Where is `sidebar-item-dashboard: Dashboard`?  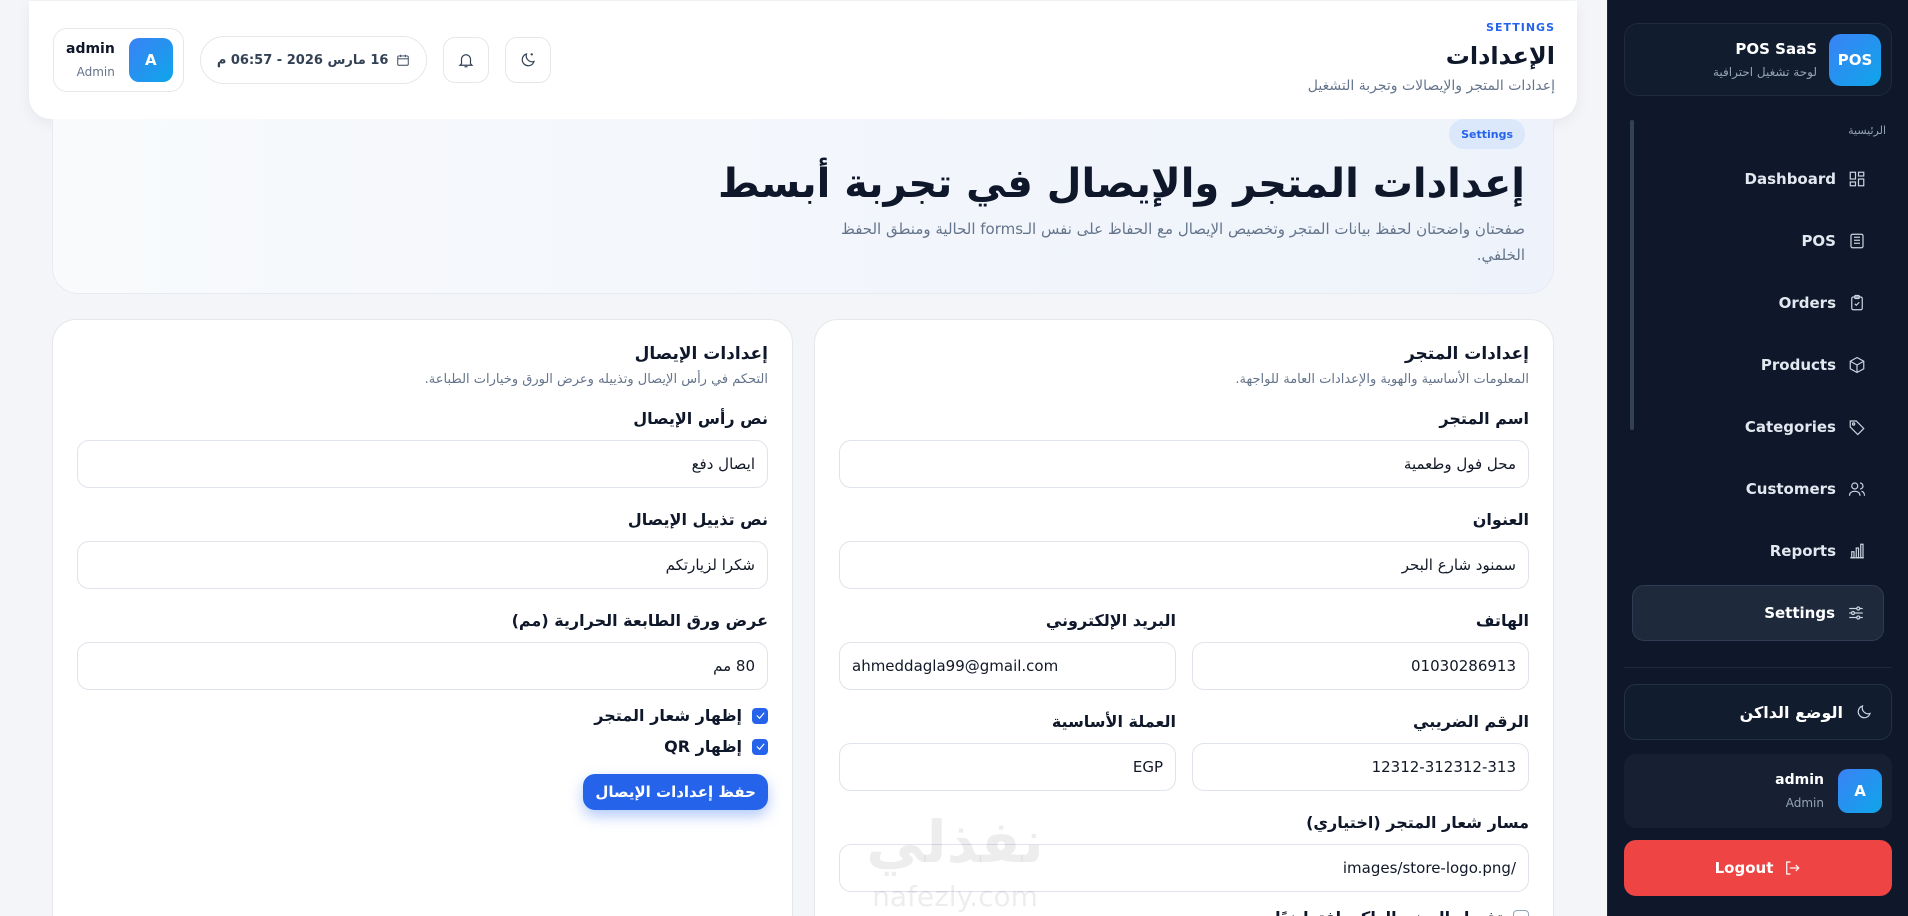
sidebar-item-dashboard: Dashboard is located at coordinates (1758, 179).